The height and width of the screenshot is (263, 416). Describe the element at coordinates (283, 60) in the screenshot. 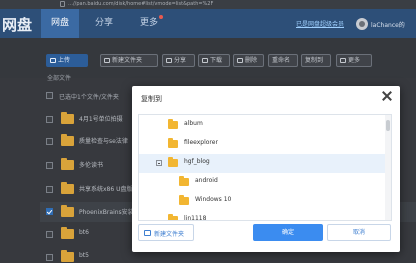

I see `rename-button: 重命名` at that location.